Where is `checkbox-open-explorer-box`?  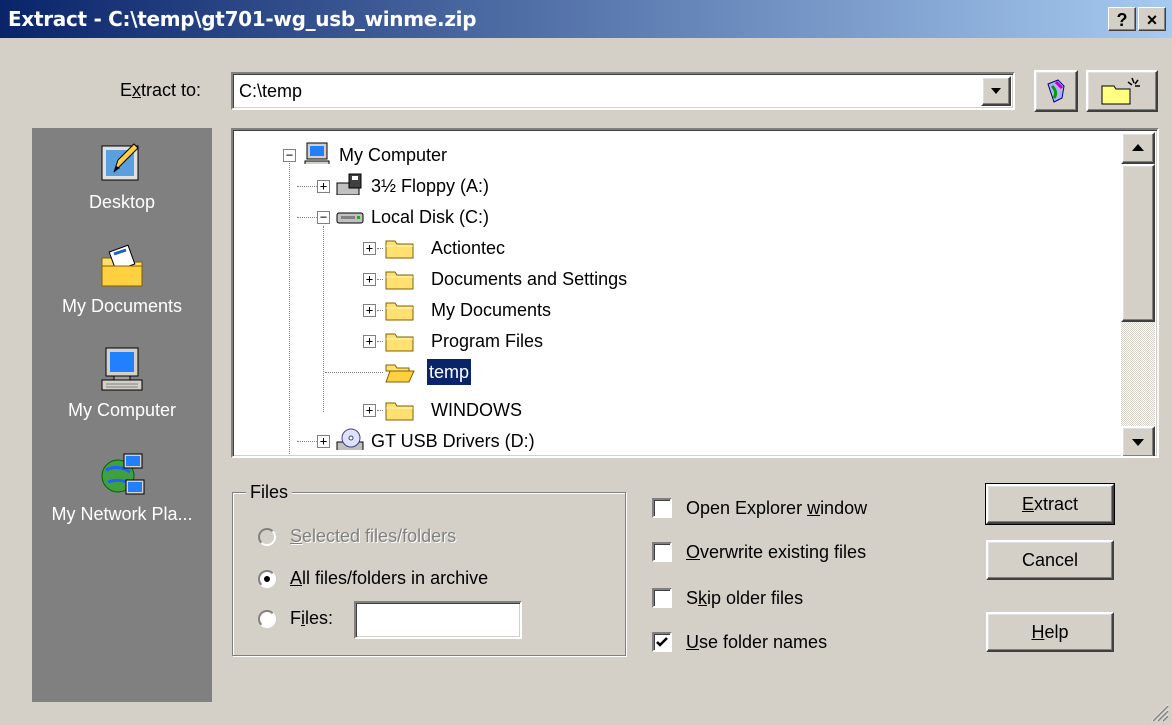
checkbox-open-explorer-box is located at coordinates (662, 508).